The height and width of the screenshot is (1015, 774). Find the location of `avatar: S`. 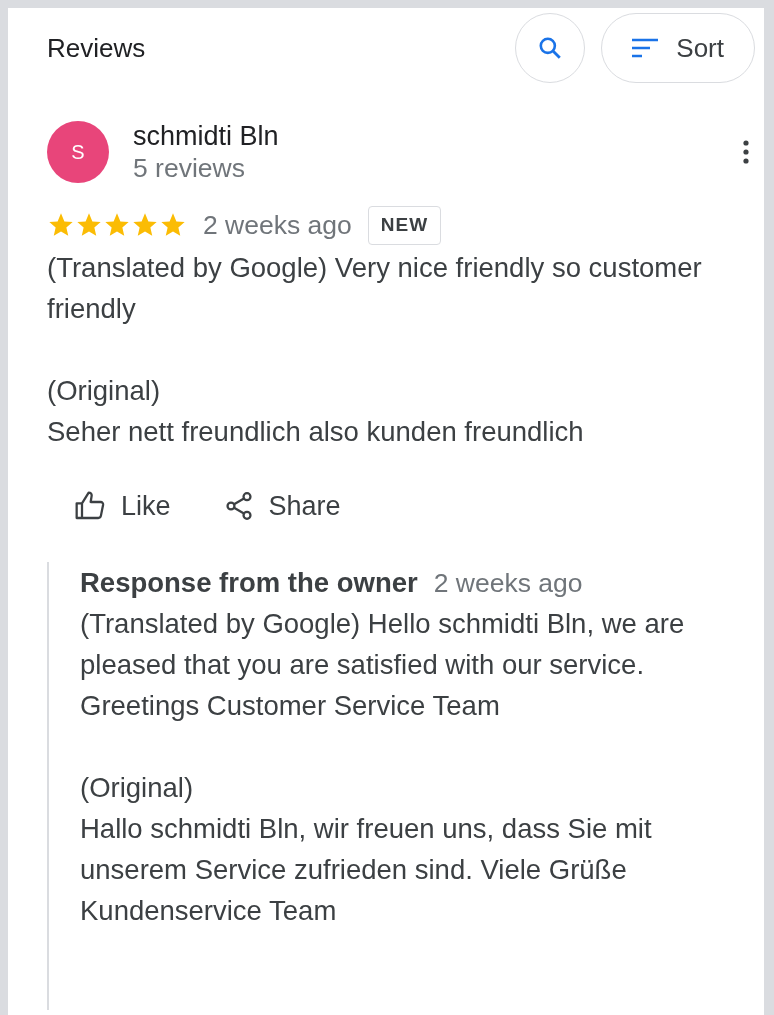

avatar: S is located at coordinates (78, 152).